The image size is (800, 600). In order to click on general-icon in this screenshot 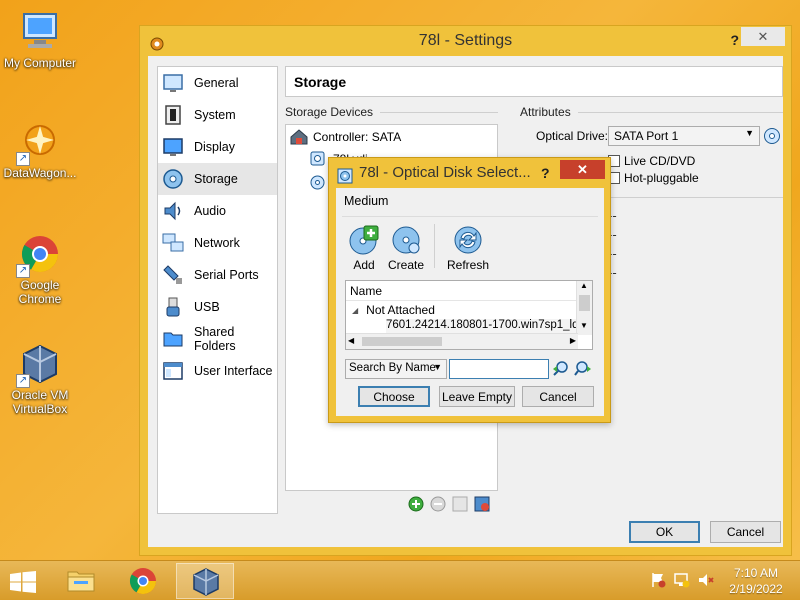, I will do `click(173, 83)`.